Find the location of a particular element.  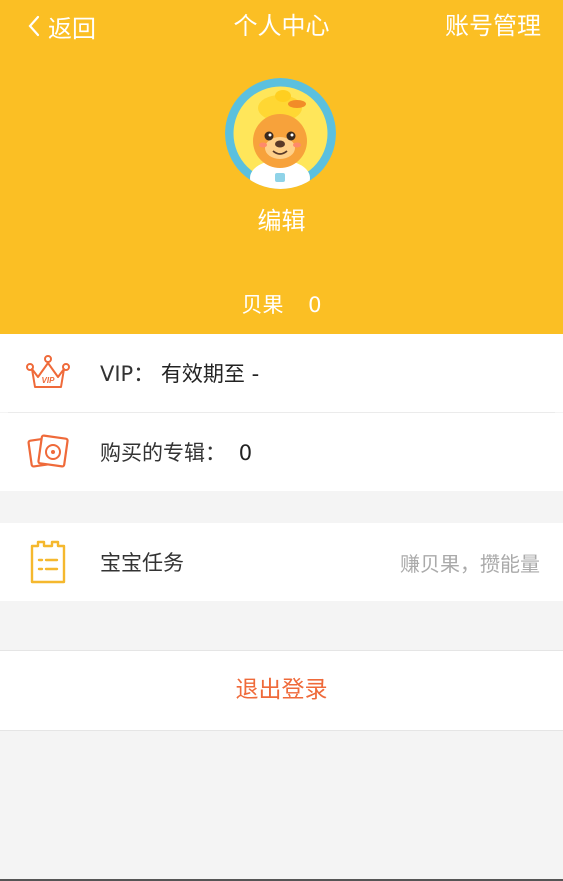

task-clipboard-icon is located at coordinates (48, 562).